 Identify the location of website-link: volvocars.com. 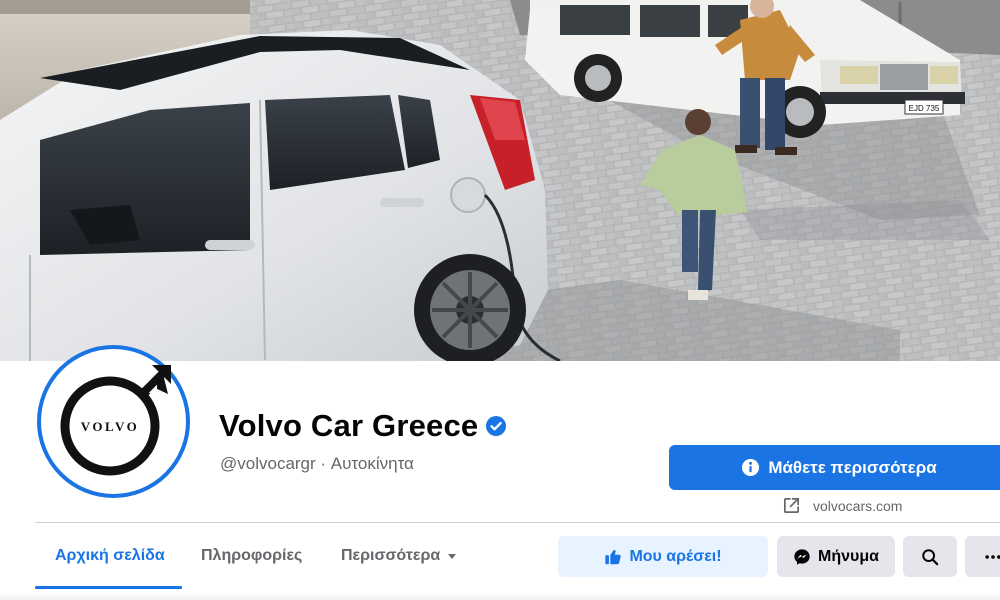
(842, 505).